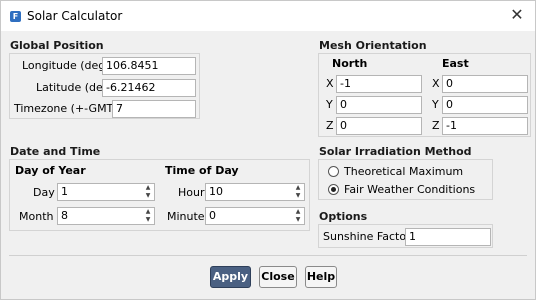 The width and height of the screenshot is (536, 300). I want to click on month-label: Month, so click(36, 216).